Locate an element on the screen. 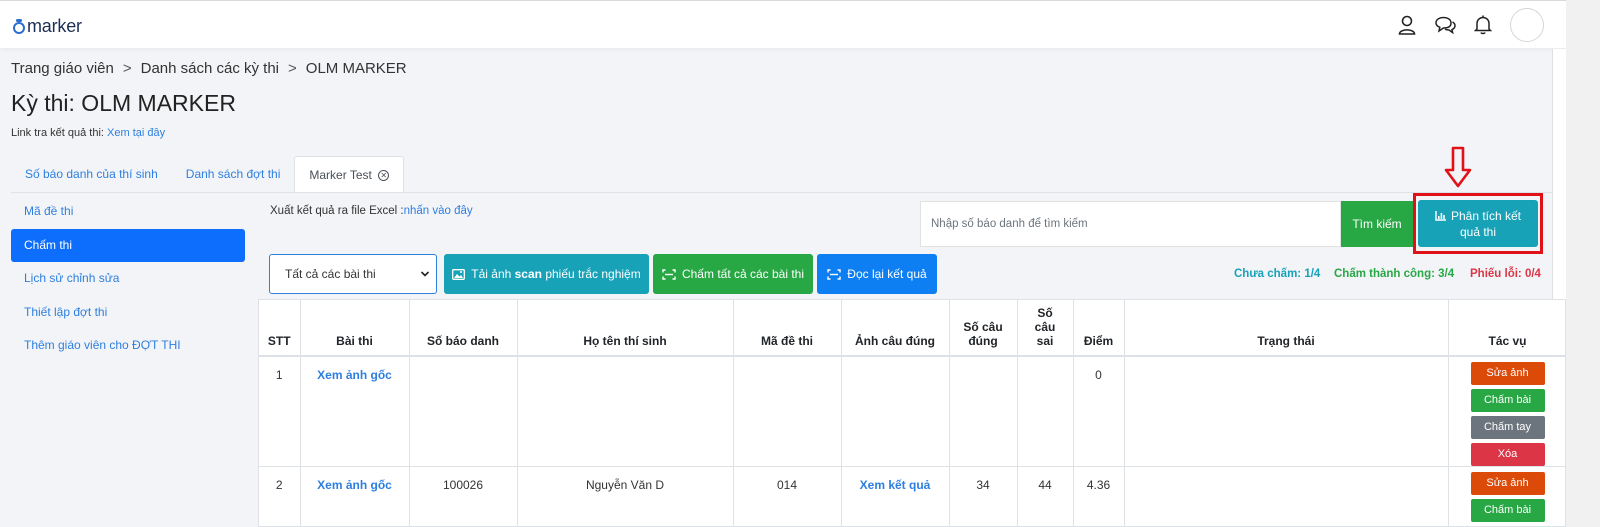  chart-icon is located at coordinates (1440, 215).